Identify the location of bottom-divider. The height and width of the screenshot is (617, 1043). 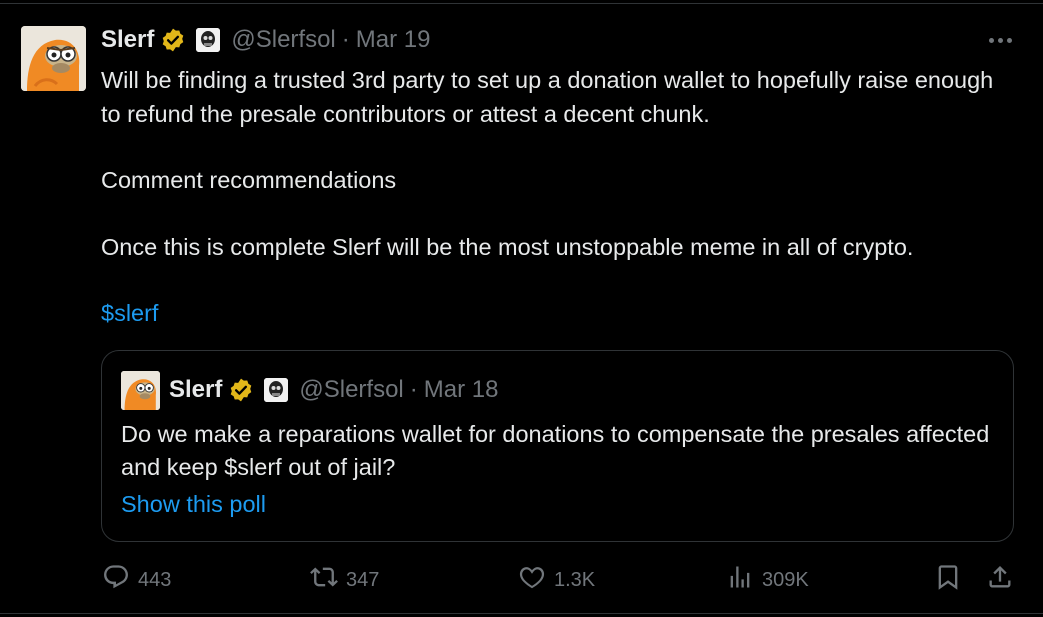
(521, 613).